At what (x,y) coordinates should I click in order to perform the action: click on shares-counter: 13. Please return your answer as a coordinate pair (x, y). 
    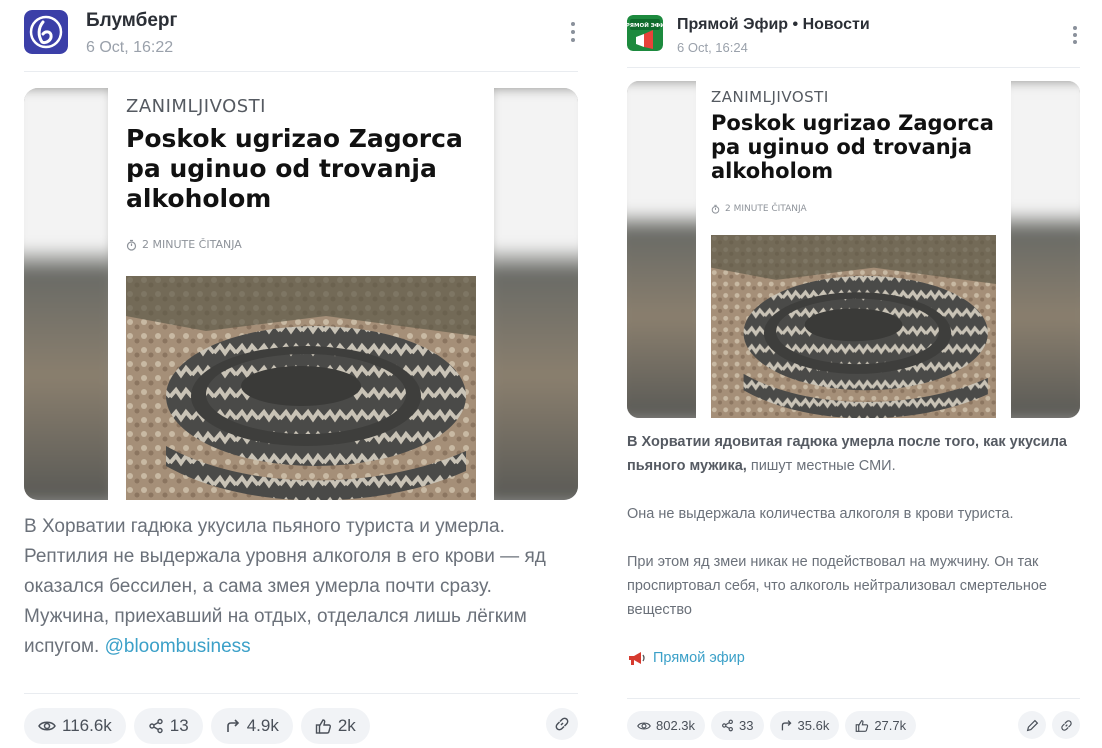
    Looking at the image, I should click on (168, 726).